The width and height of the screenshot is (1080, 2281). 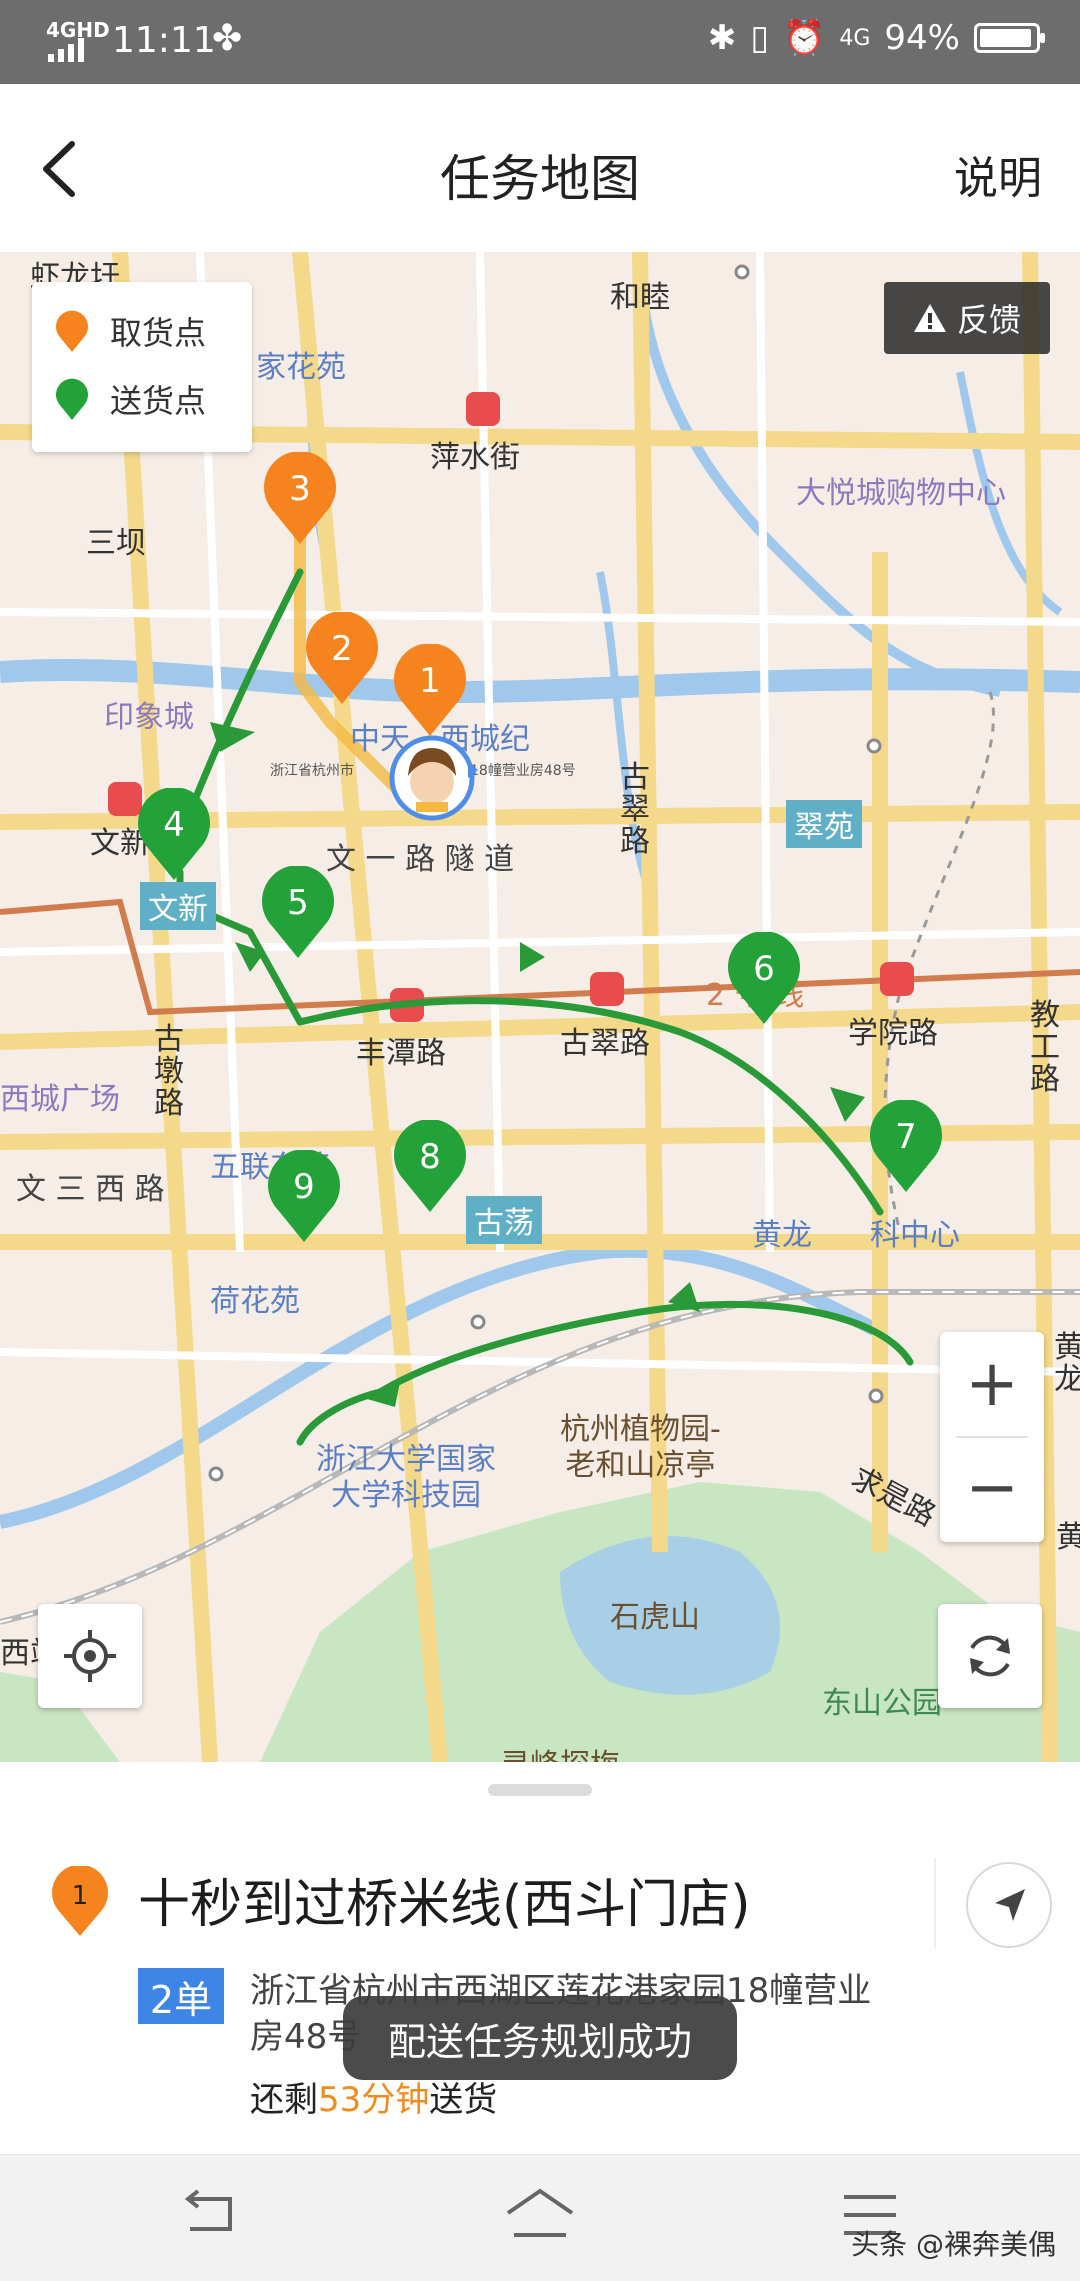 I want to click on status-right: ✱ ▯ ⏰ 4G 94%, so click(x=876, y=38).